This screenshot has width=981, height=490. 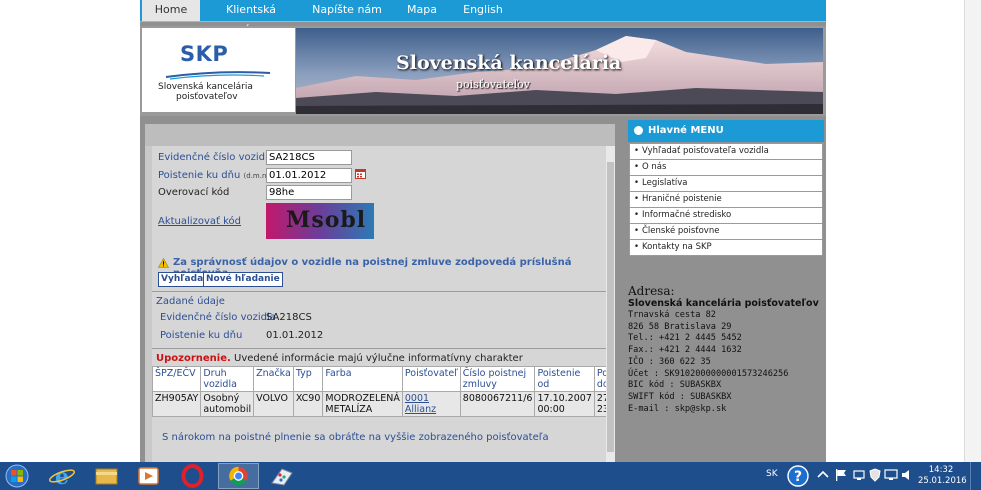 What do you see at coordinates (177, 404) in the screenshot?
I see `cell-spz: ZH905AY` at bounding box center [177, 404].